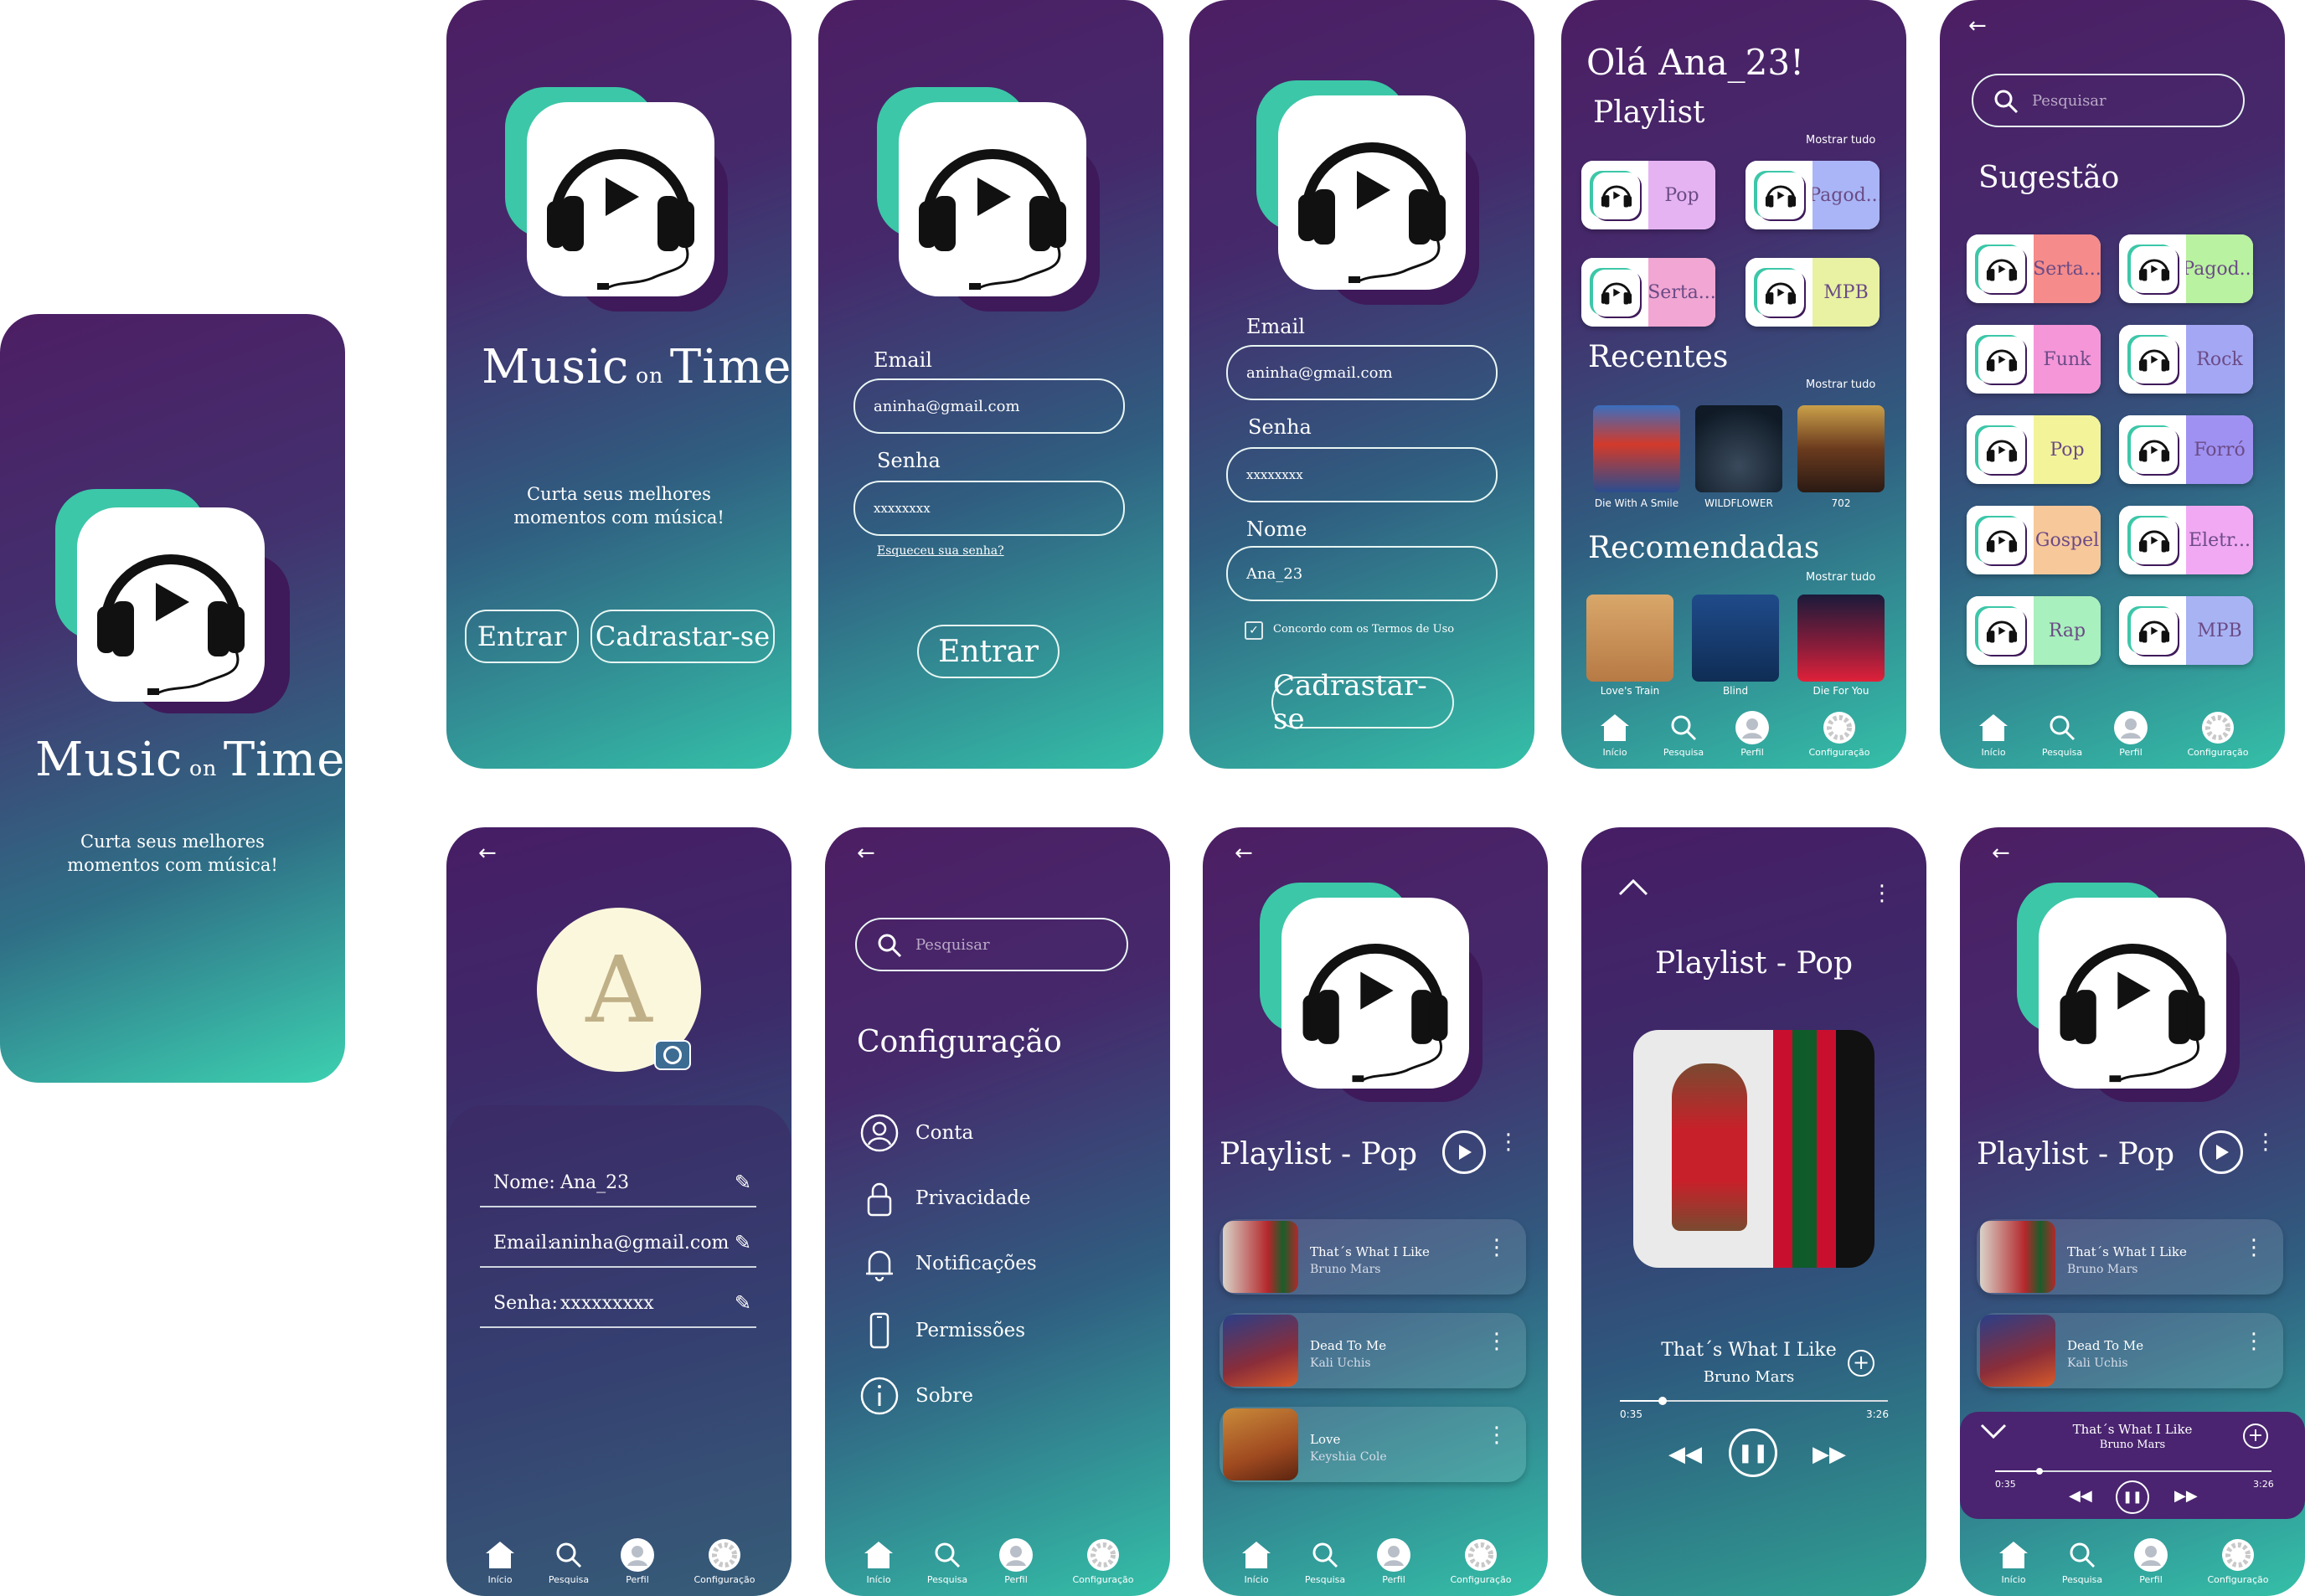 This screenshot has height=1596, width=2305. I want to click on mini-progress-track, so click(2133, 1471).